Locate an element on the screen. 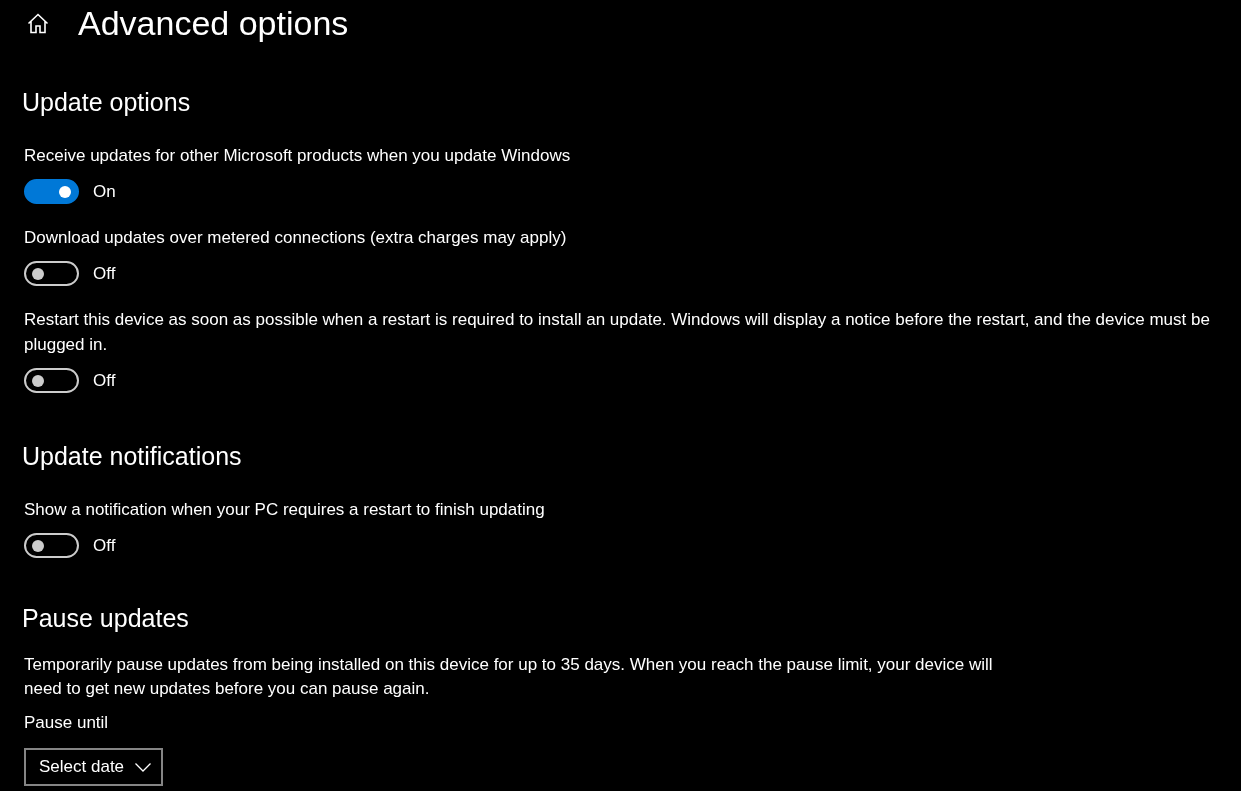  toggle-state-label: On is located at coordinates (104, 192).